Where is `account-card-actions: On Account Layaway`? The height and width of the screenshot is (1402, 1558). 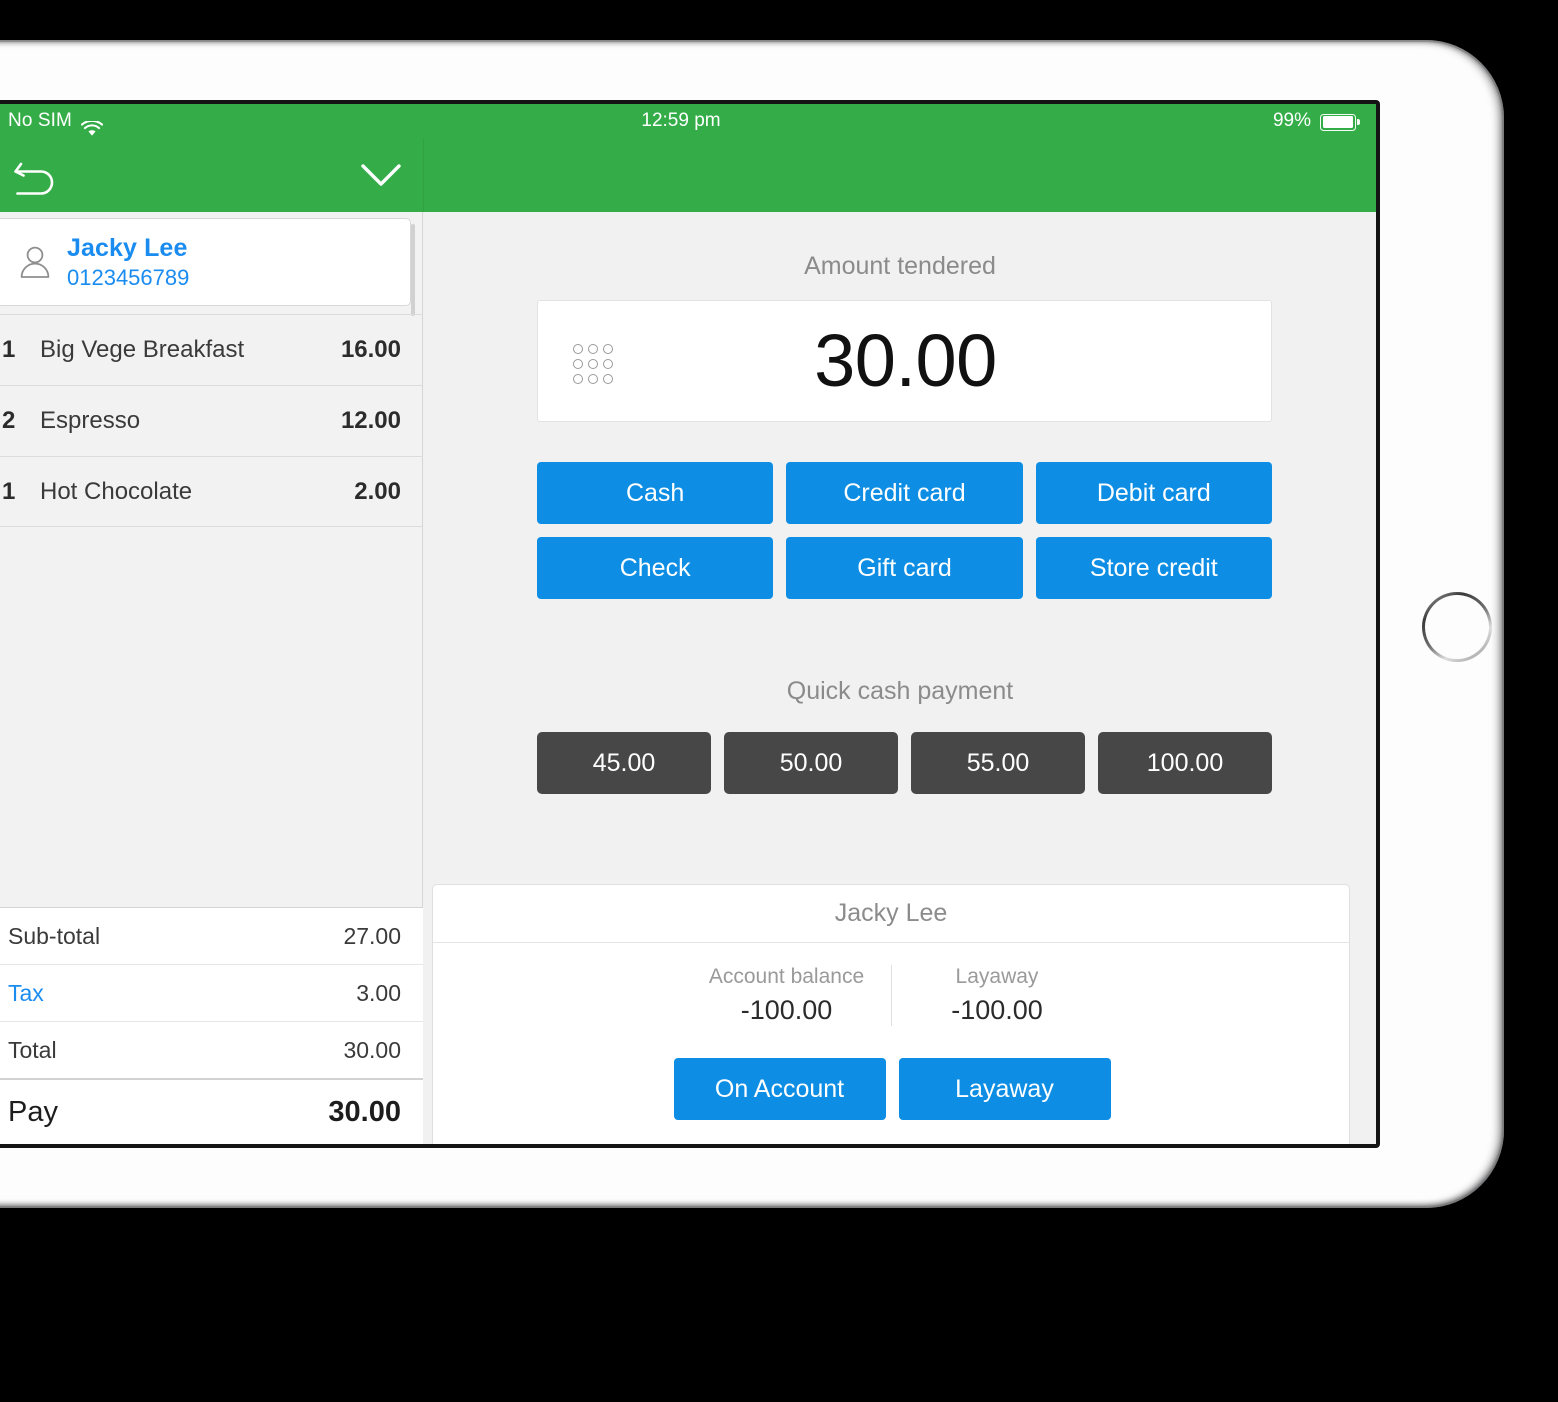 account-card-actions: On Account Layaway is located at coordinates (891, 1089).